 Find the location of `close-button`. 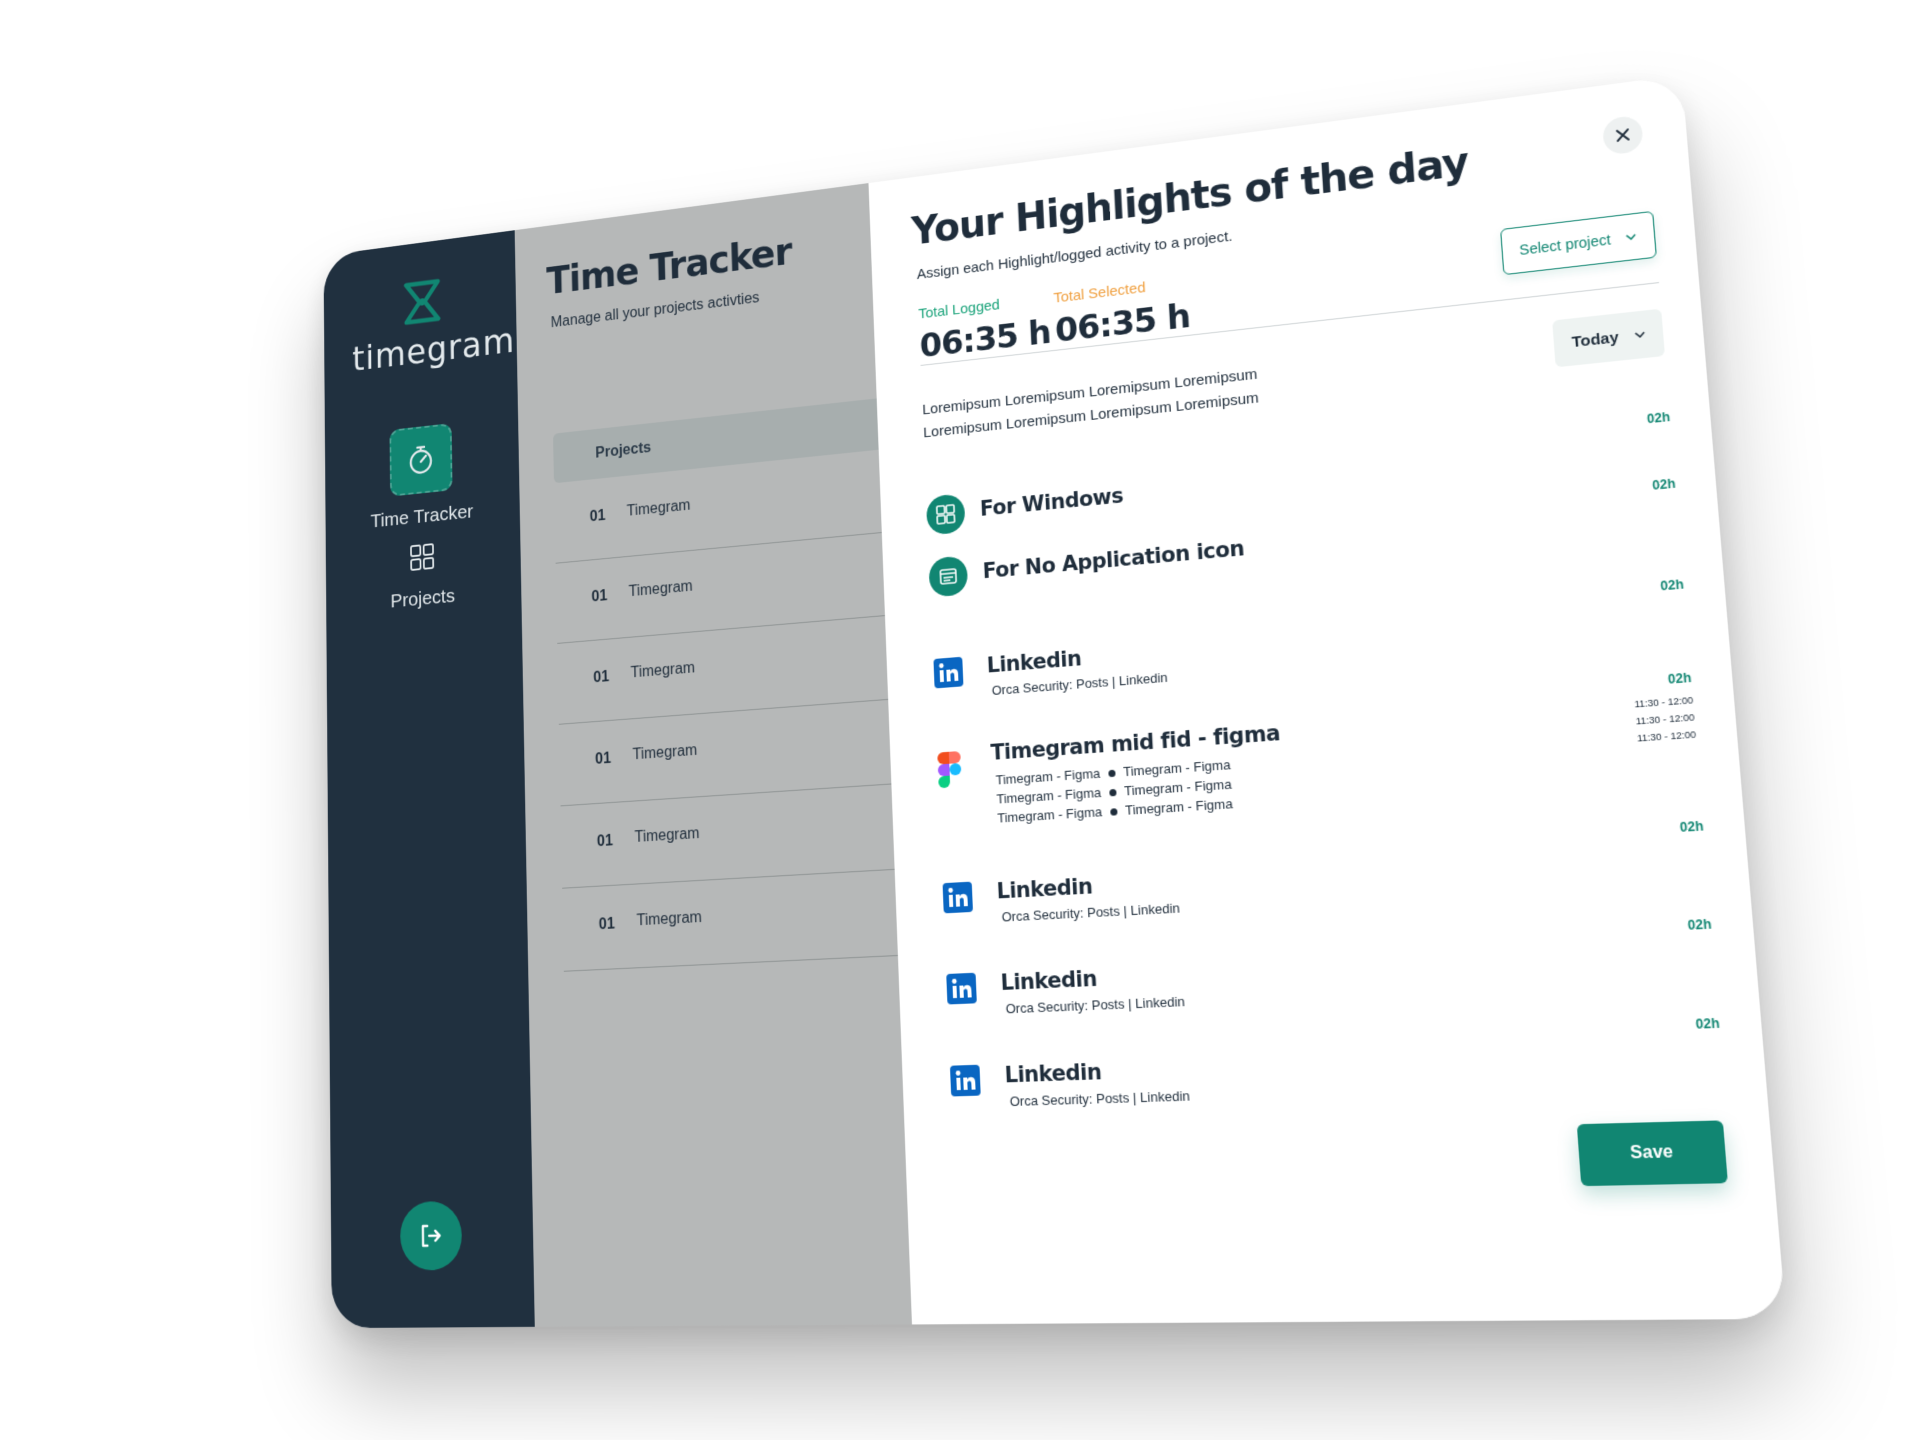

close-button is located at coordinates (1622, 135).